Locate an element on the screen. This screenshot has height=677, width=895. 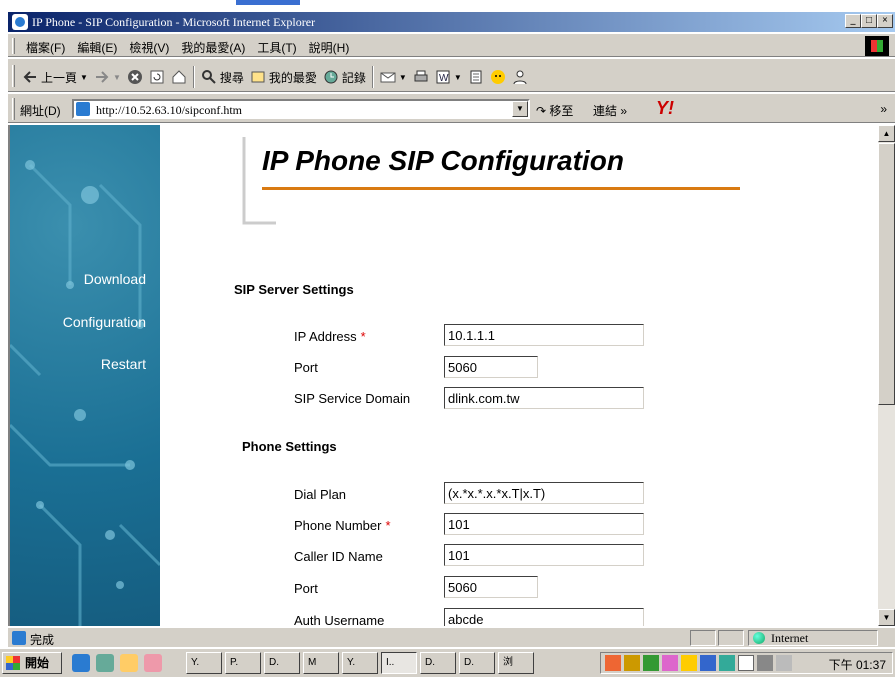
nav-download-link: Download is located at coordinates (115, 279).